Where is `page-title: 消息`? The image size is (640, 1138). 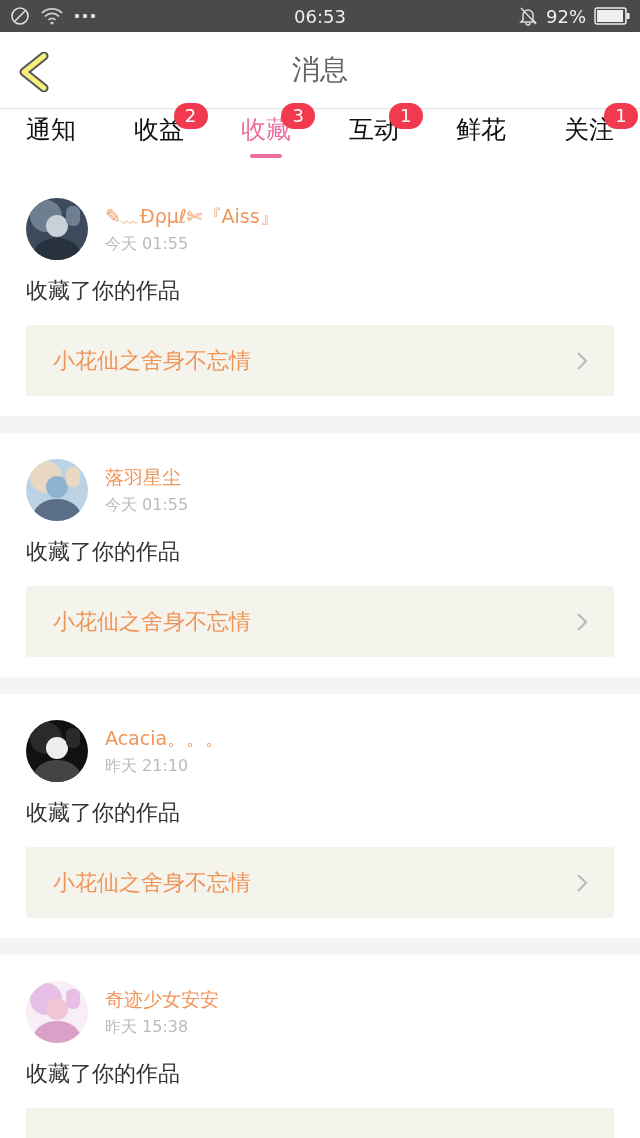
page-title: 消息 is located at coordinates (320, 70).